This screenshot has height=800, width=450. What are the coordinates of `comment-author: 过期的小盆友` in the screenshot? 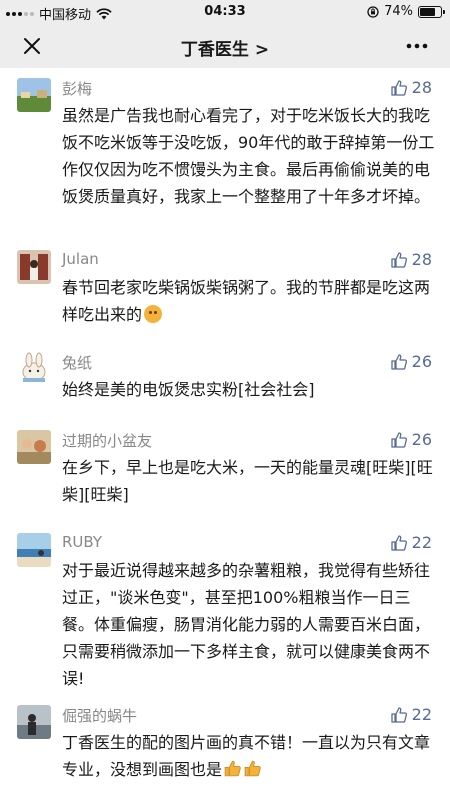 It's located at (107, 441).